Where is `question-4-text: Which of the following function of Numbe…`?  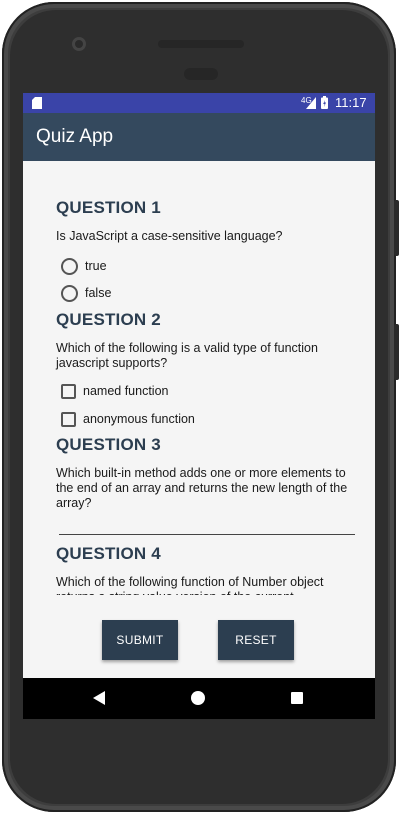 question-4-text: Which of the following function of Numbe… is located at coordinates (190, 585).